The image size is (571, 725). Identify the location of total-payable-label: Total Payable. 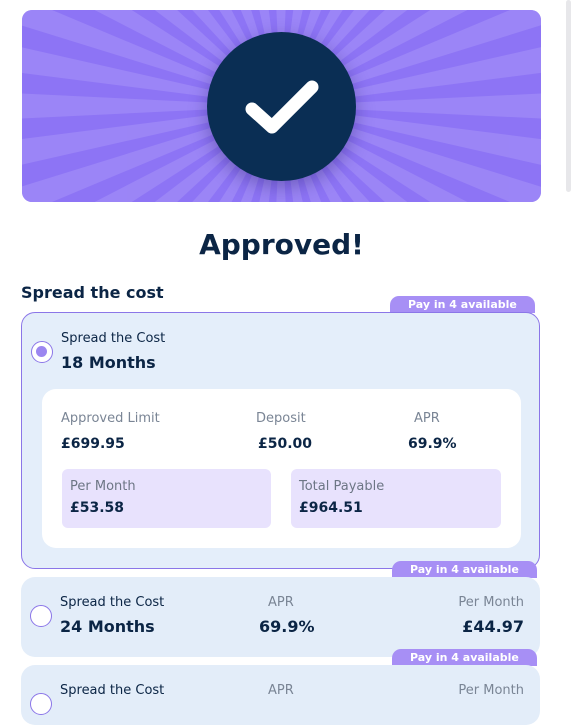
(342, 486).